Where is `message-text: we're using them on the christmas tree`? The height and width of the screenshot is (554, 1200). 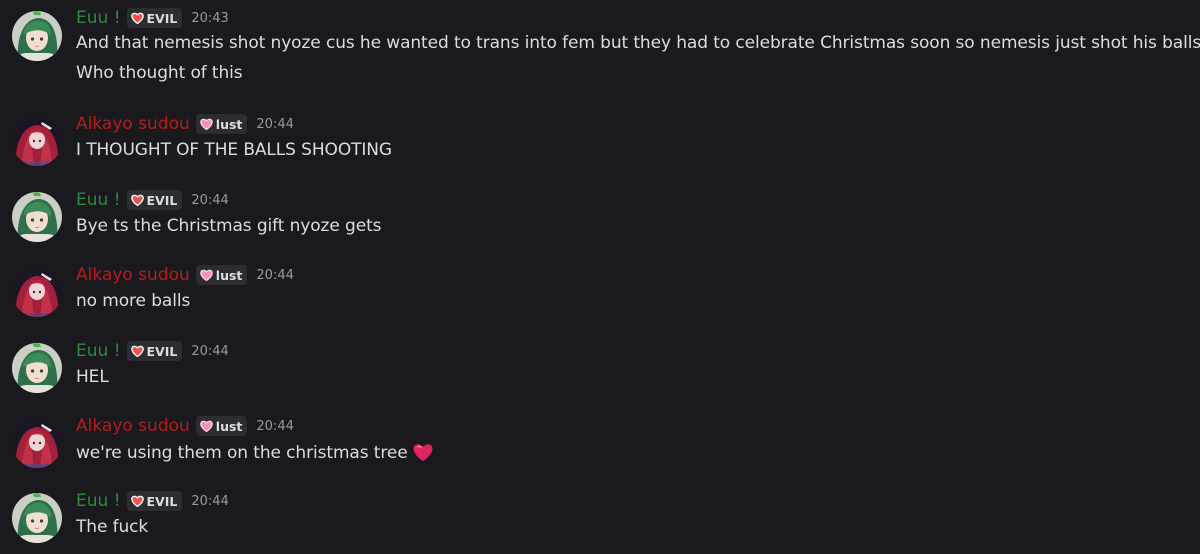
message-text: we're using them on the christmas tree is located at coordinates (242, 453).